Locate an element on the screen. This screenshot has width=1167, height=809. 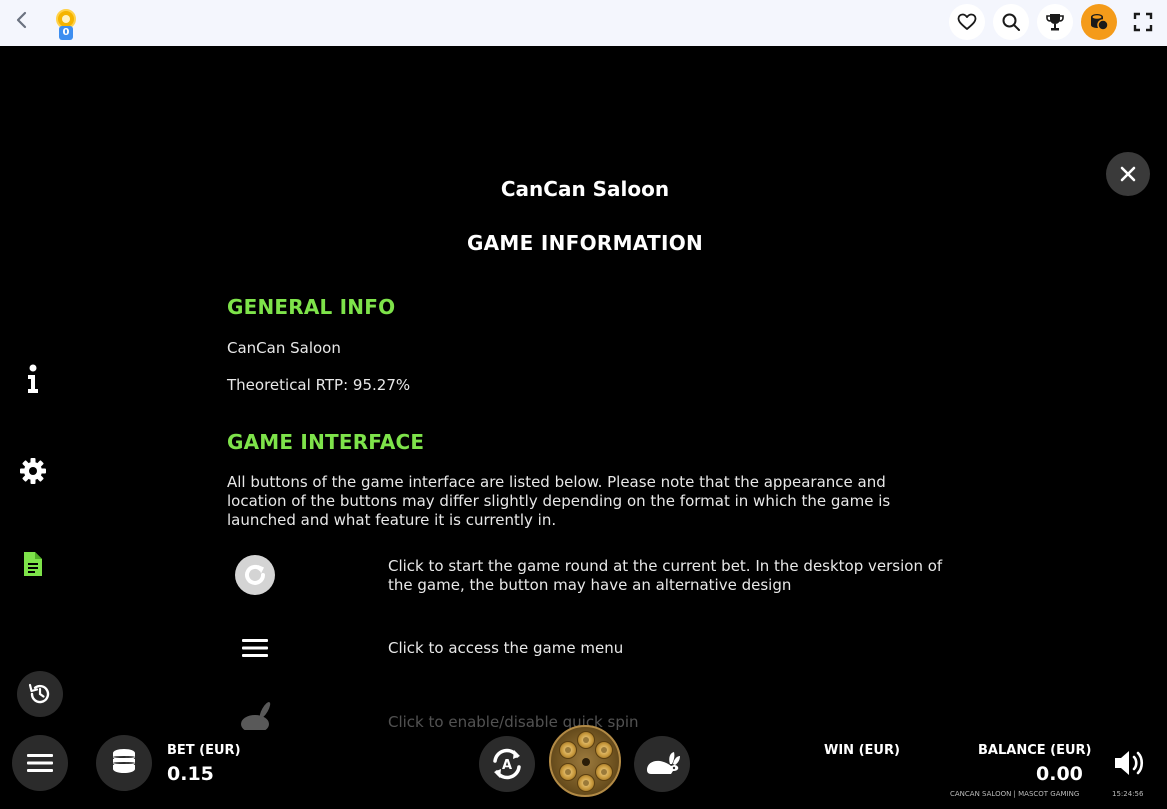
close-icon is located at coordinates (1128, 174).